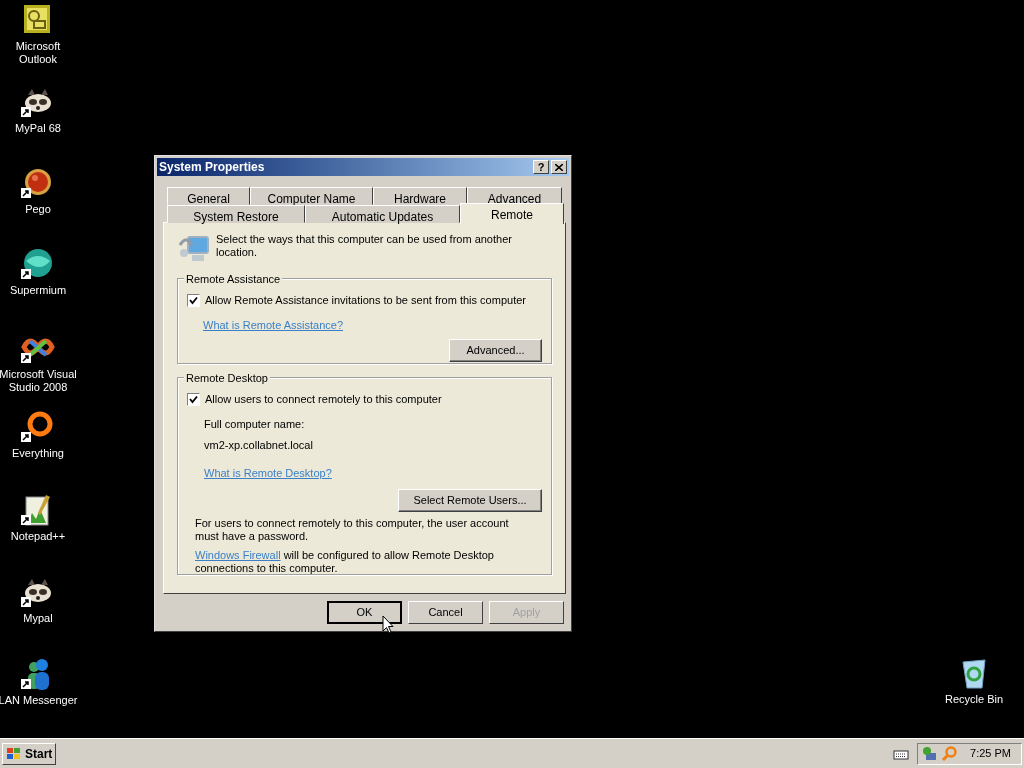 The width and height of the screenshot is (1024, 768). I want to click on computer-name: vm2-xp.collabnet.local, so click(259, 445).